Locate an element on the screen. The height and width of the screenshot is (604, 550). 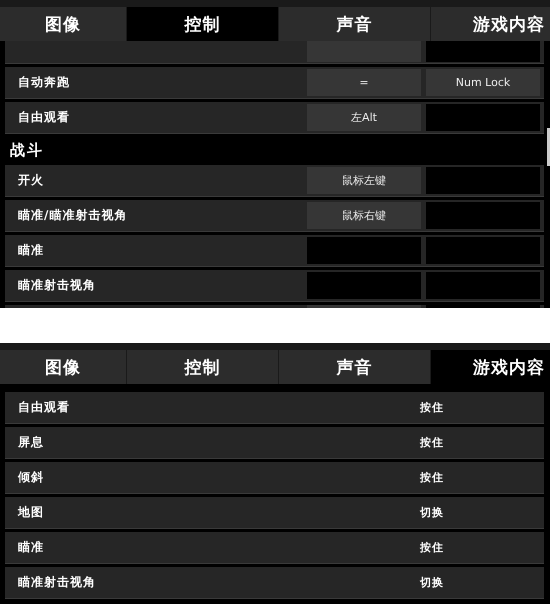
option-row: 瞄准射击视角 切换 is located at coordinates (274, 583).